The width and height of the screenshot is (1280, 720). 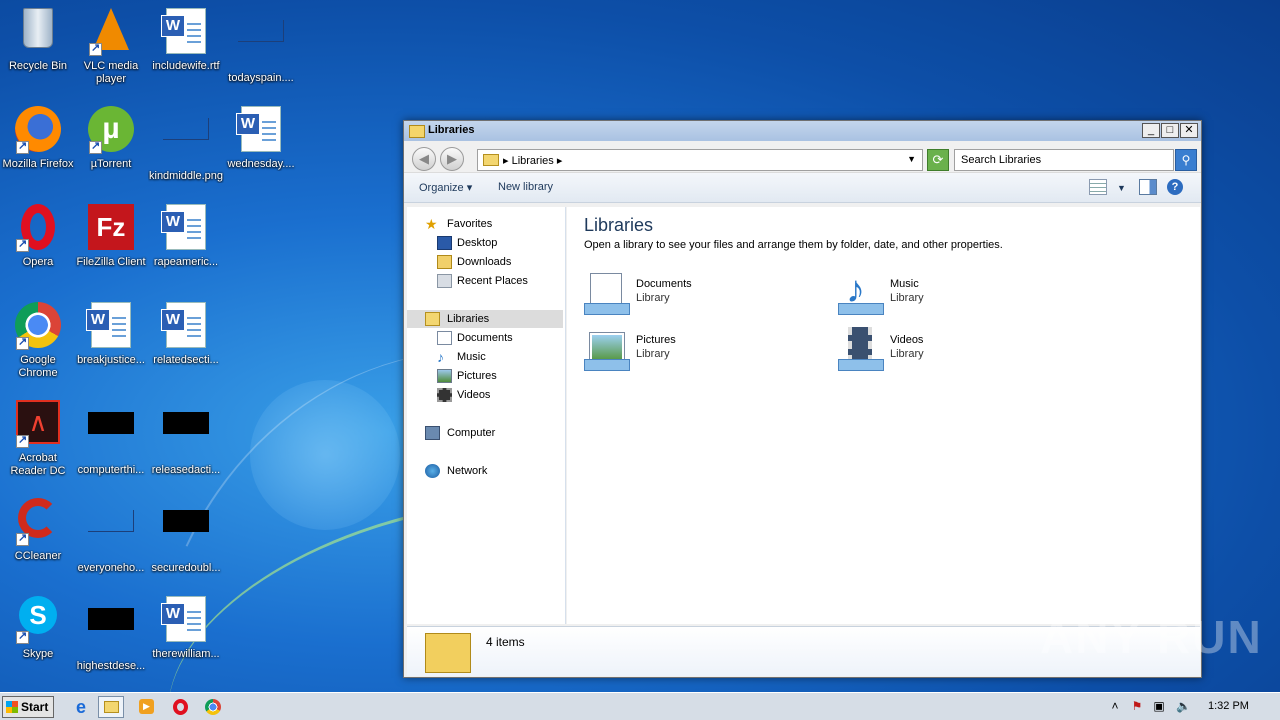 I want to click on nav-favorites: ★ Favorites, so click(x=485, y=224).